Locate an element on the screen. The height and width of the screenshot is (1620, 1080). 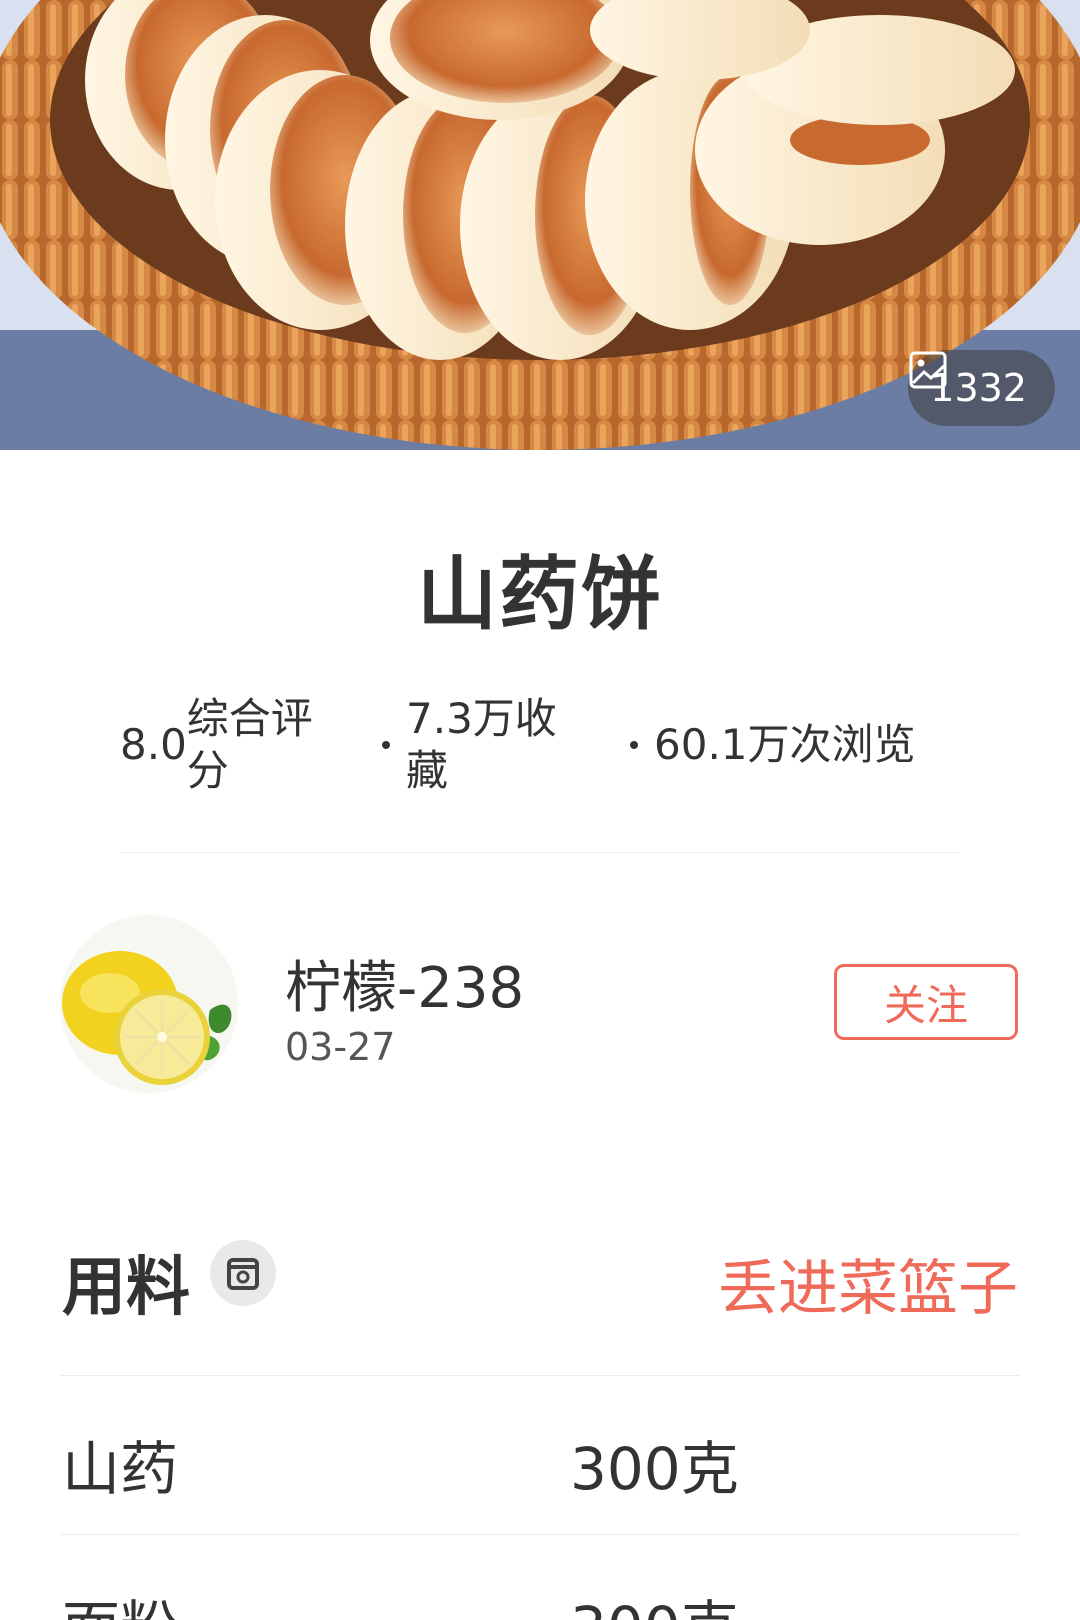
rating-stat: 8.0 综合评分 is located at coordinates (228, 745).